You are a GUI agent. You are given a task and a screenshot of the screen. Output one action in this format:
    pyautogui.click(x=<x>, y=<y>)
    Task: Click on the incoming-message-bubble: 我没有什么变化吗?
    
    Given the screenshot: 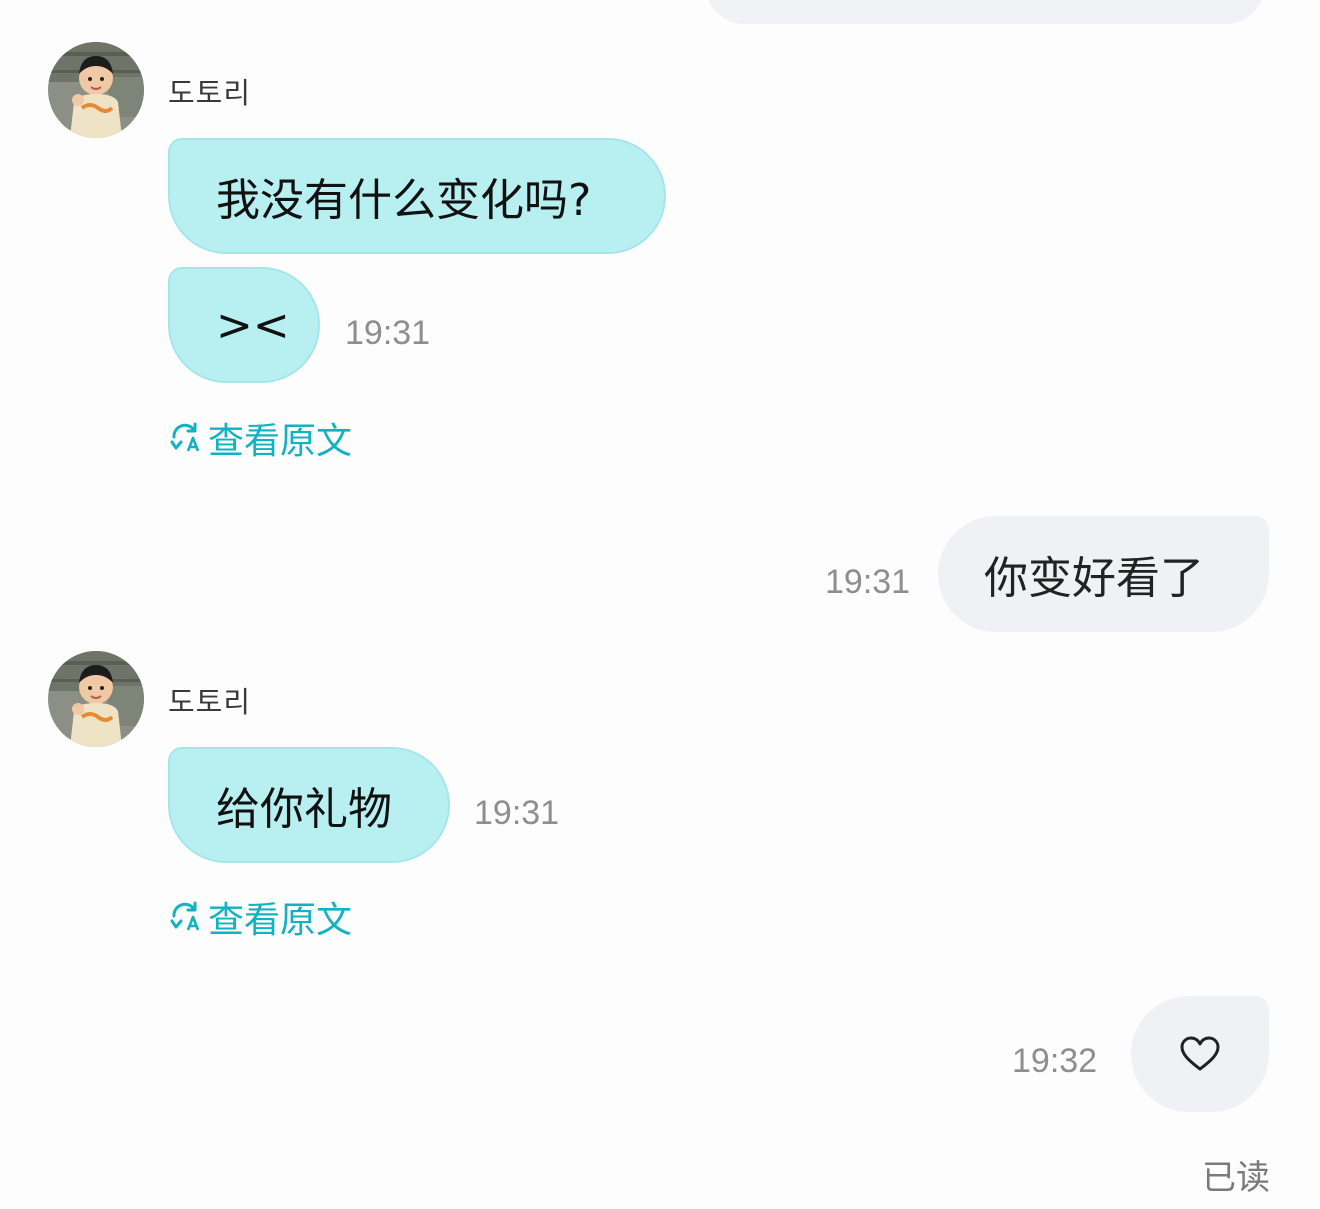 What is the action you would take?
    pyautogui.click(x=417, y=196)
    